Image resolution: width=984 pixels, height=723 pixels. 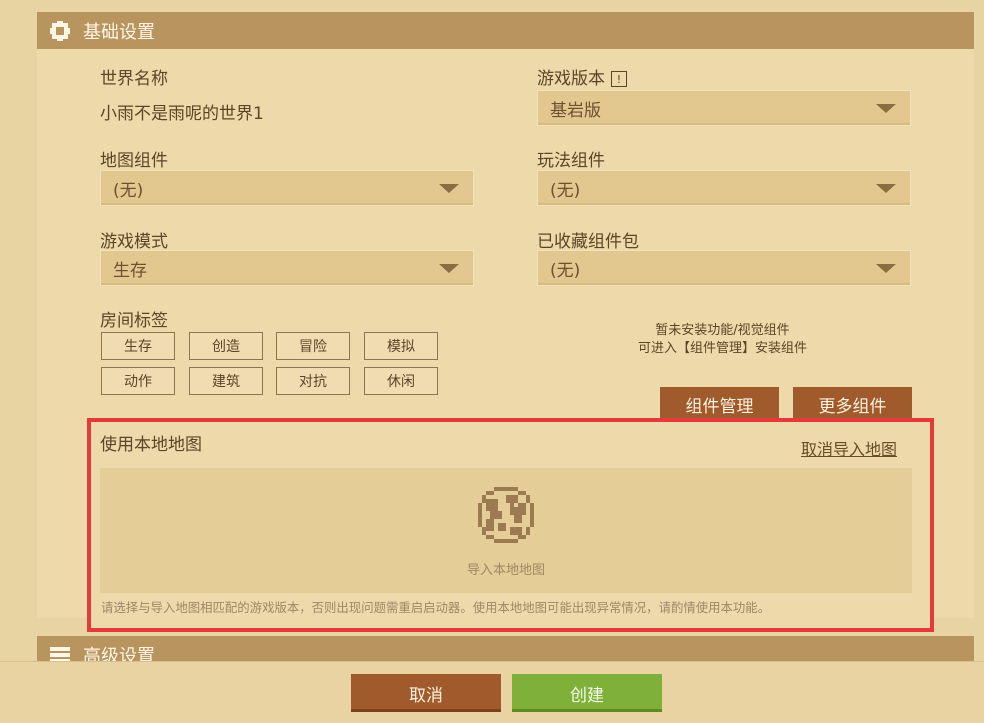 What do you see at coordinates (182, 111) in the screenshot?
I see `world-name-value: 小雨不是雨呢的世界1` at bounding box center [182, 111].